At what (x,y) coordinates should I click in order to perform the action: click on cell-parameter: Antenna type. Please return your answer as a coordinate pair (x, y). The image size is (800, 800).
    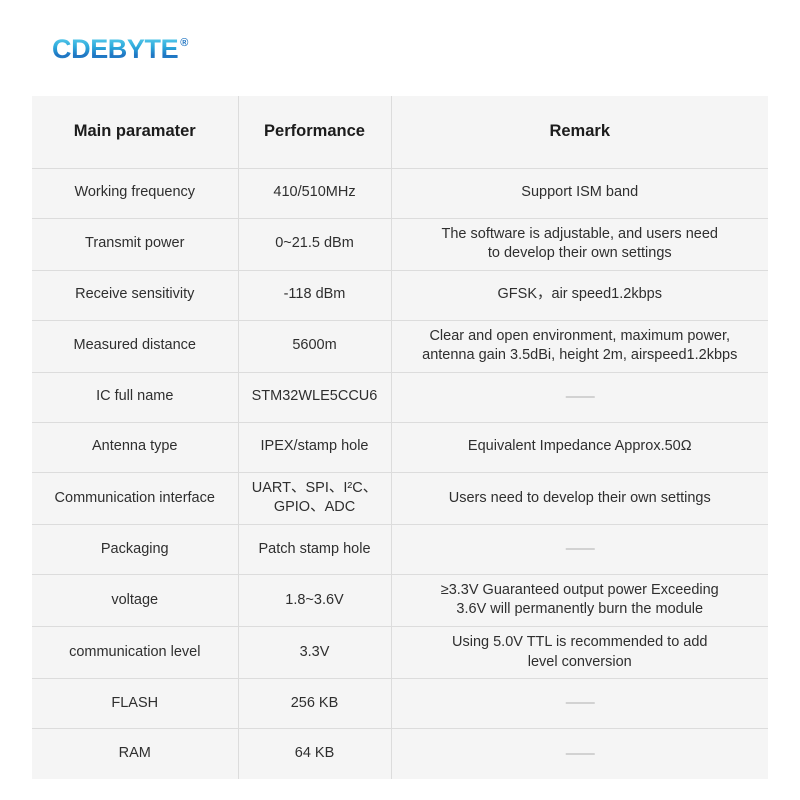
    Looking at the image, I should click on (135, 447).